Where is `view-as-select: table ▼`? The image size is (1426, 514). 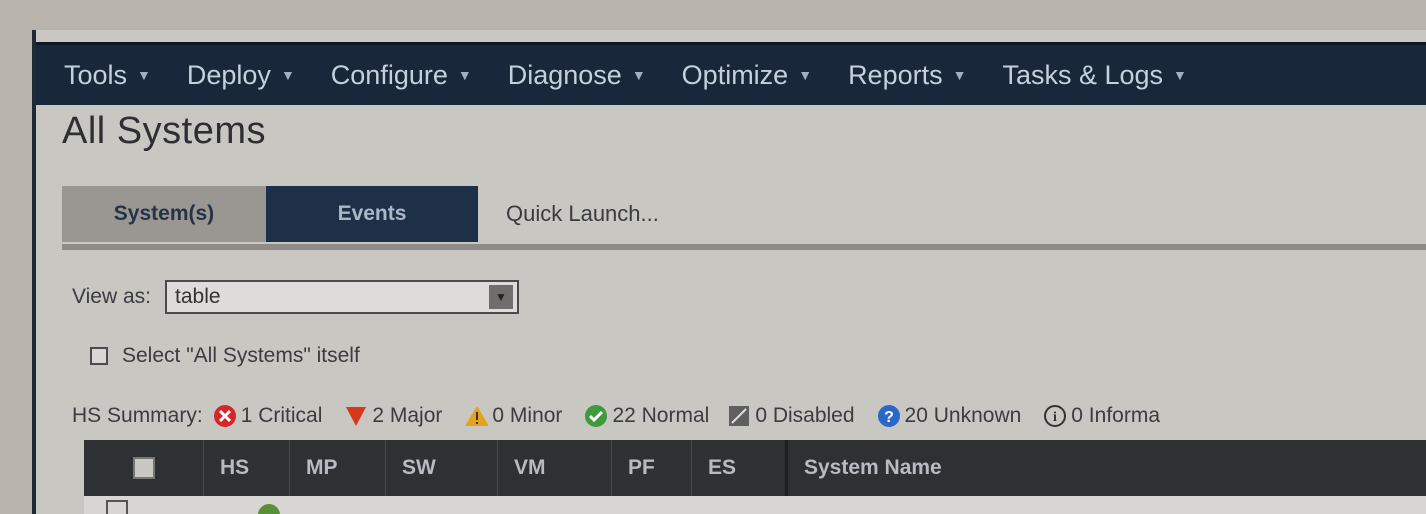 view-as-select: table ▼ is located at coordinates (342, 297).